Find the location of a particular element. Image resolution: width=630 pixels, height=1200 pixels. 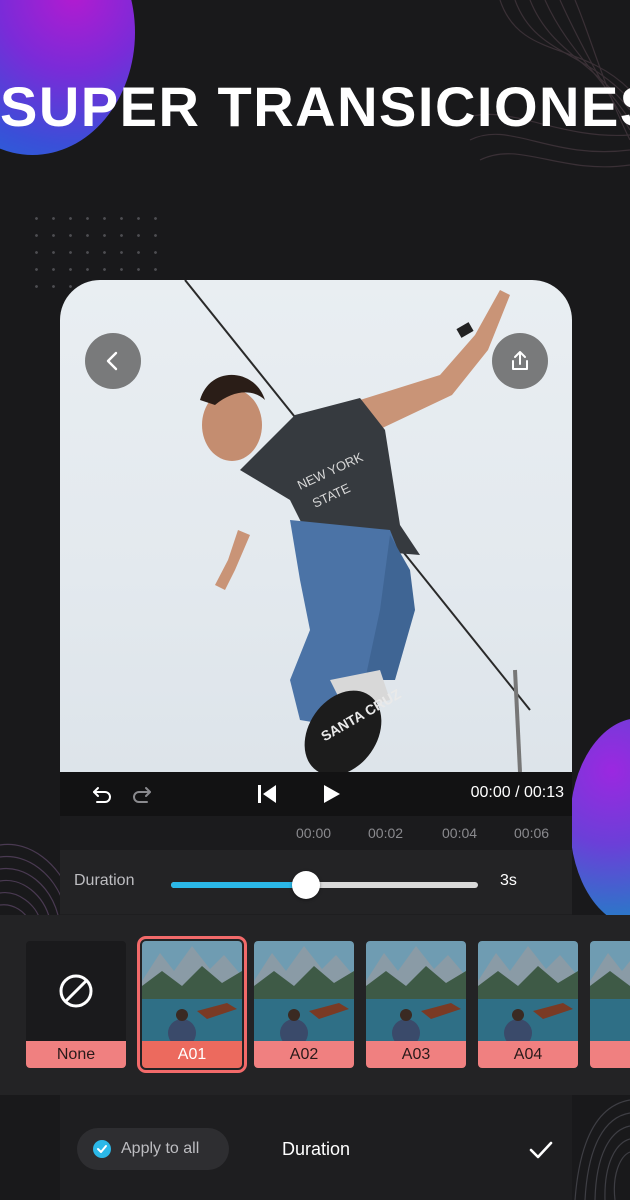

play-button is located at coordinates (331, 794).